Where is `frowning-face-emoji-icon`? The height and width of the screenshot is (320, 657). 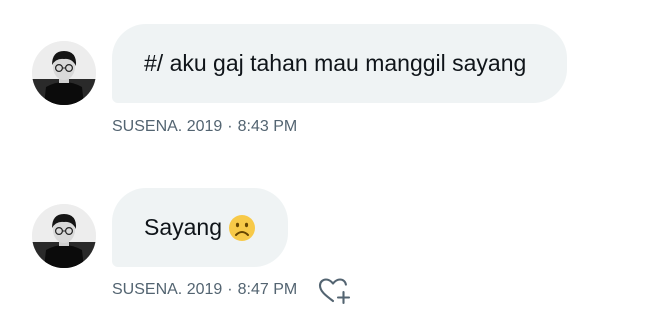
frowning-face-emoji-icon is located at coordinates (242, 228).